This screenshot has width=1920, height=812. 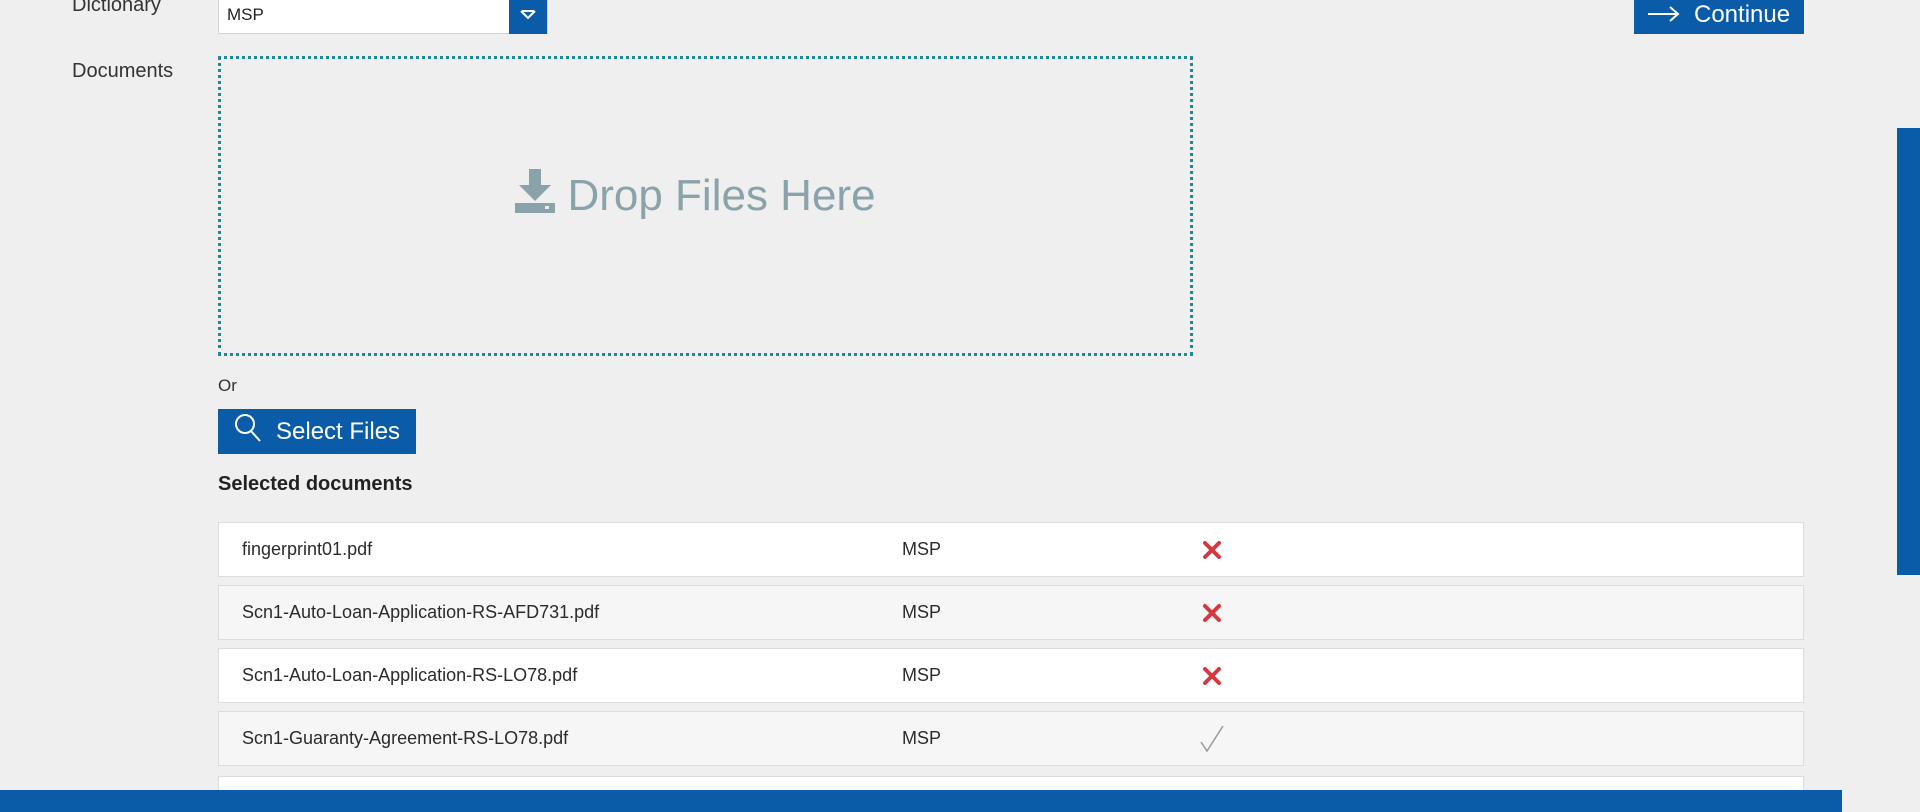 What do you see at coordinates (1908, 351) in the screenshot?
I see `scrollbar-thumb` at bounding box center [1908, 351].